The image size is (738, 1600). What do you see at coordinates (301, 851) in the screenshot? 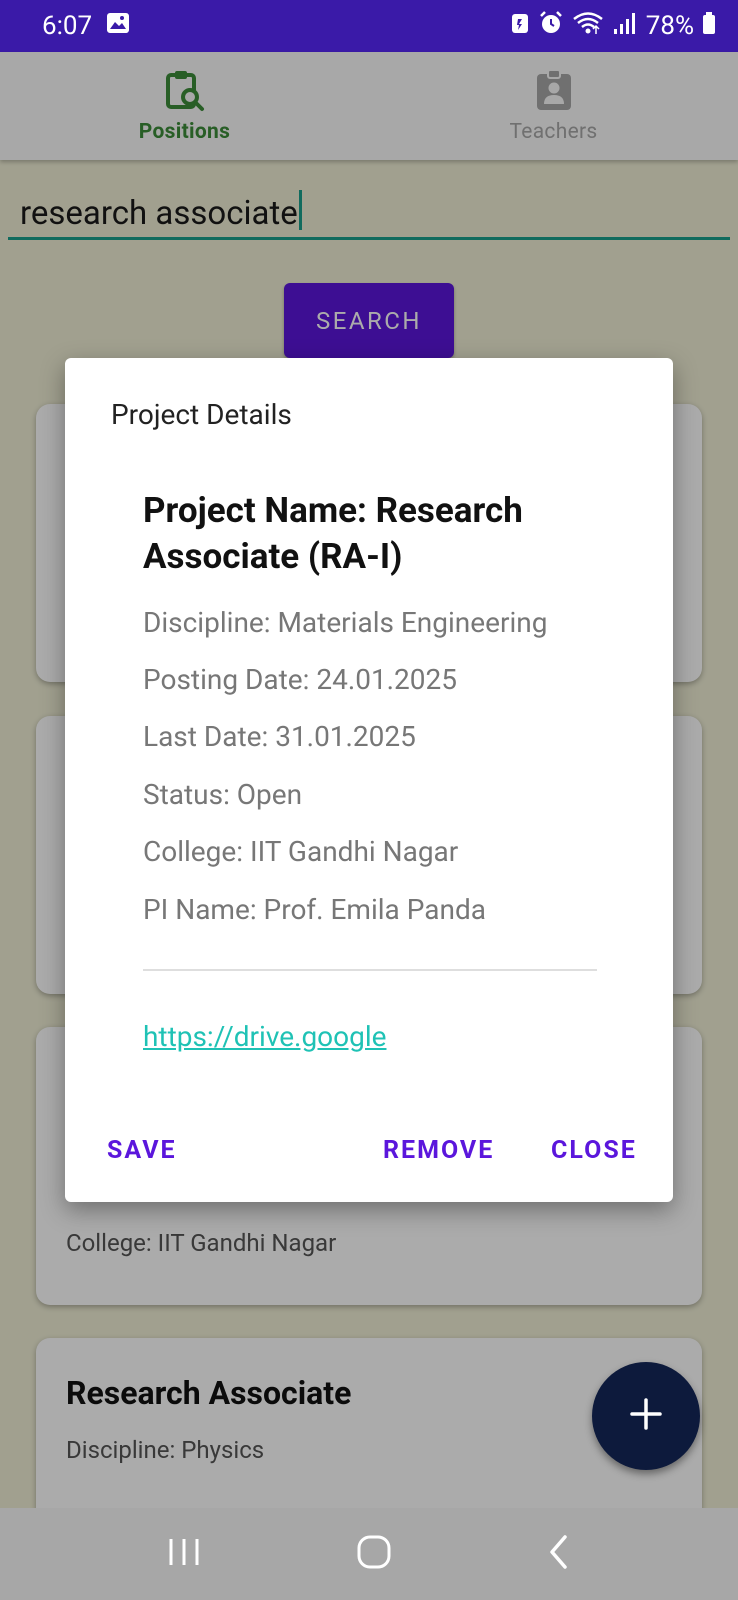
I see `detail-college: College: IIT Gandhi Nagar` at bounding box center [301, 851].